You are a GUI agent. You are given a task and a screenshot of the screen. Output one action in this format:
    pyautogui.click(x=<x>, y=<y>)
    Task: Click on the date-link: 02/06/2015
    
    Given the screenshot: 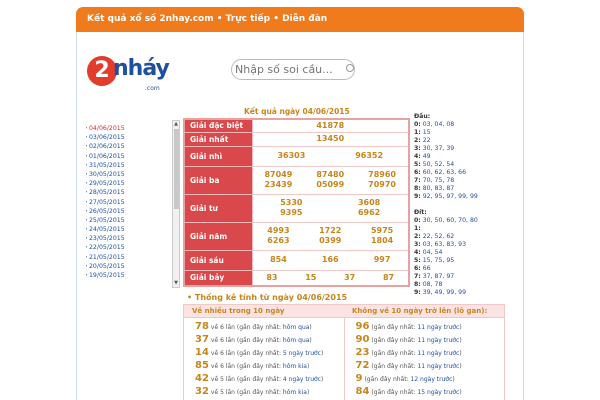 What is the action you would take?
    pyautogui.click(x=126, y=146)
    